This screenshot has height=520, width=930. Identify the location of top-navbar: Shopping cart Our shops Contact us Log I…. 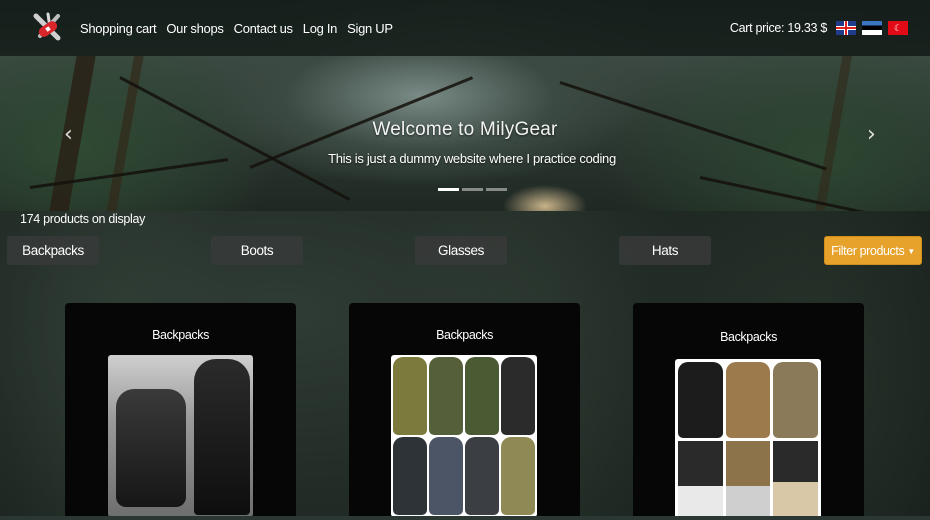
(465, 28).